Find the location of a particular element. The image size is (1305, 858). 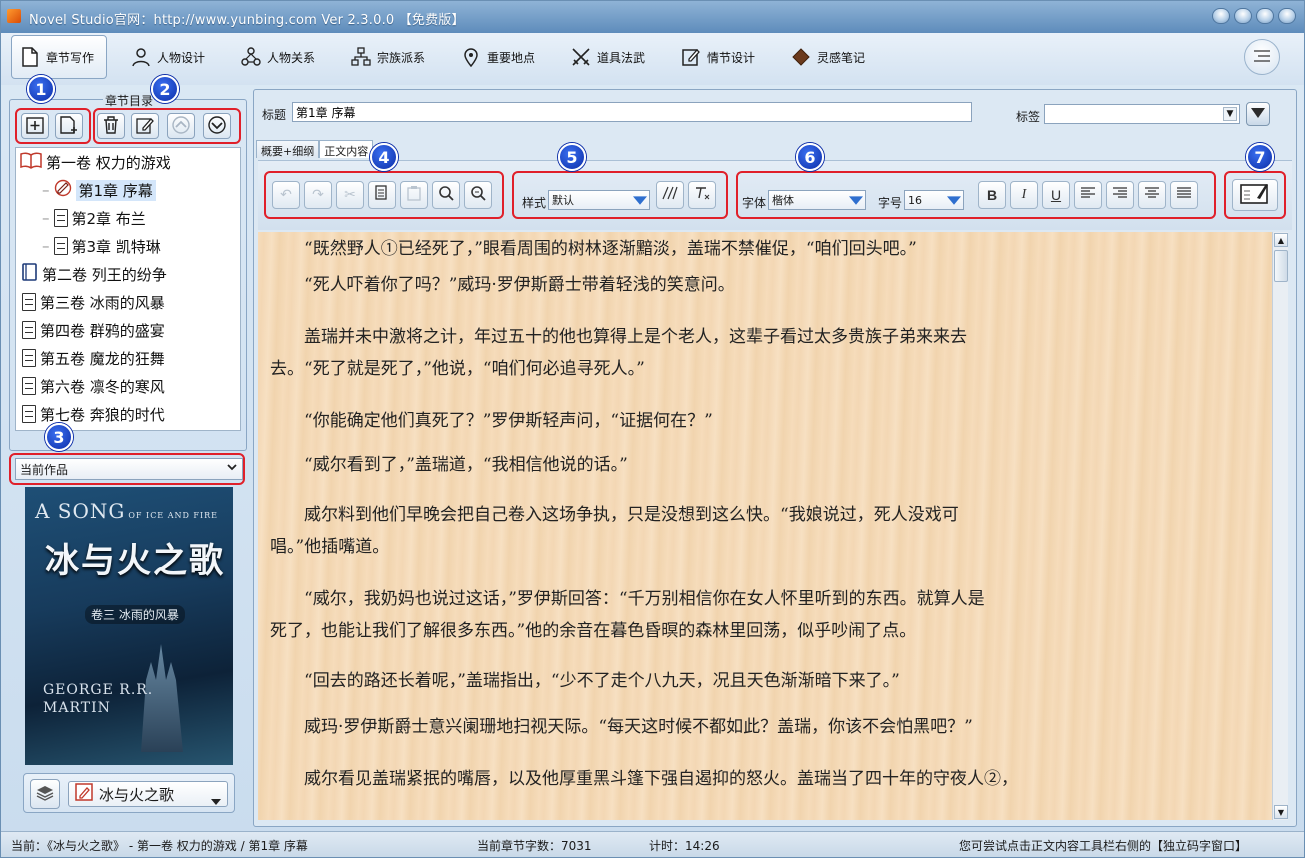

text-line: “死人吓着你了吗？”威玛·罗伊斯爵士带着轻浅的笑意问。 is located at coordinates (502, 285).